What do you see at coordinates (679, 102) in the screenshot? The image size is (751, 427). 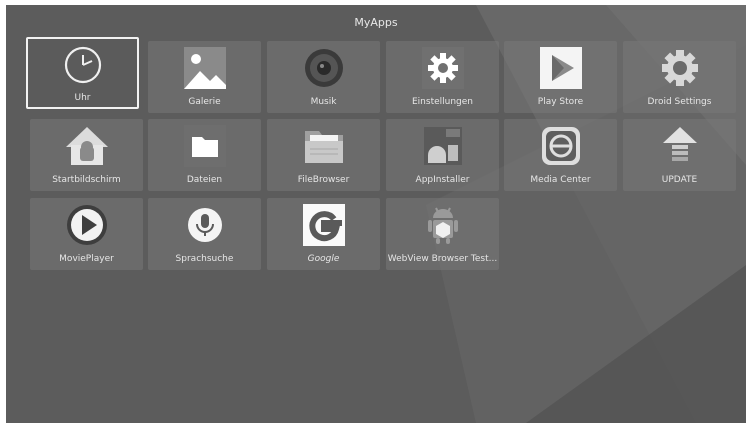 I see `app-label: Droid Settings` at bounding box center [679, 102].